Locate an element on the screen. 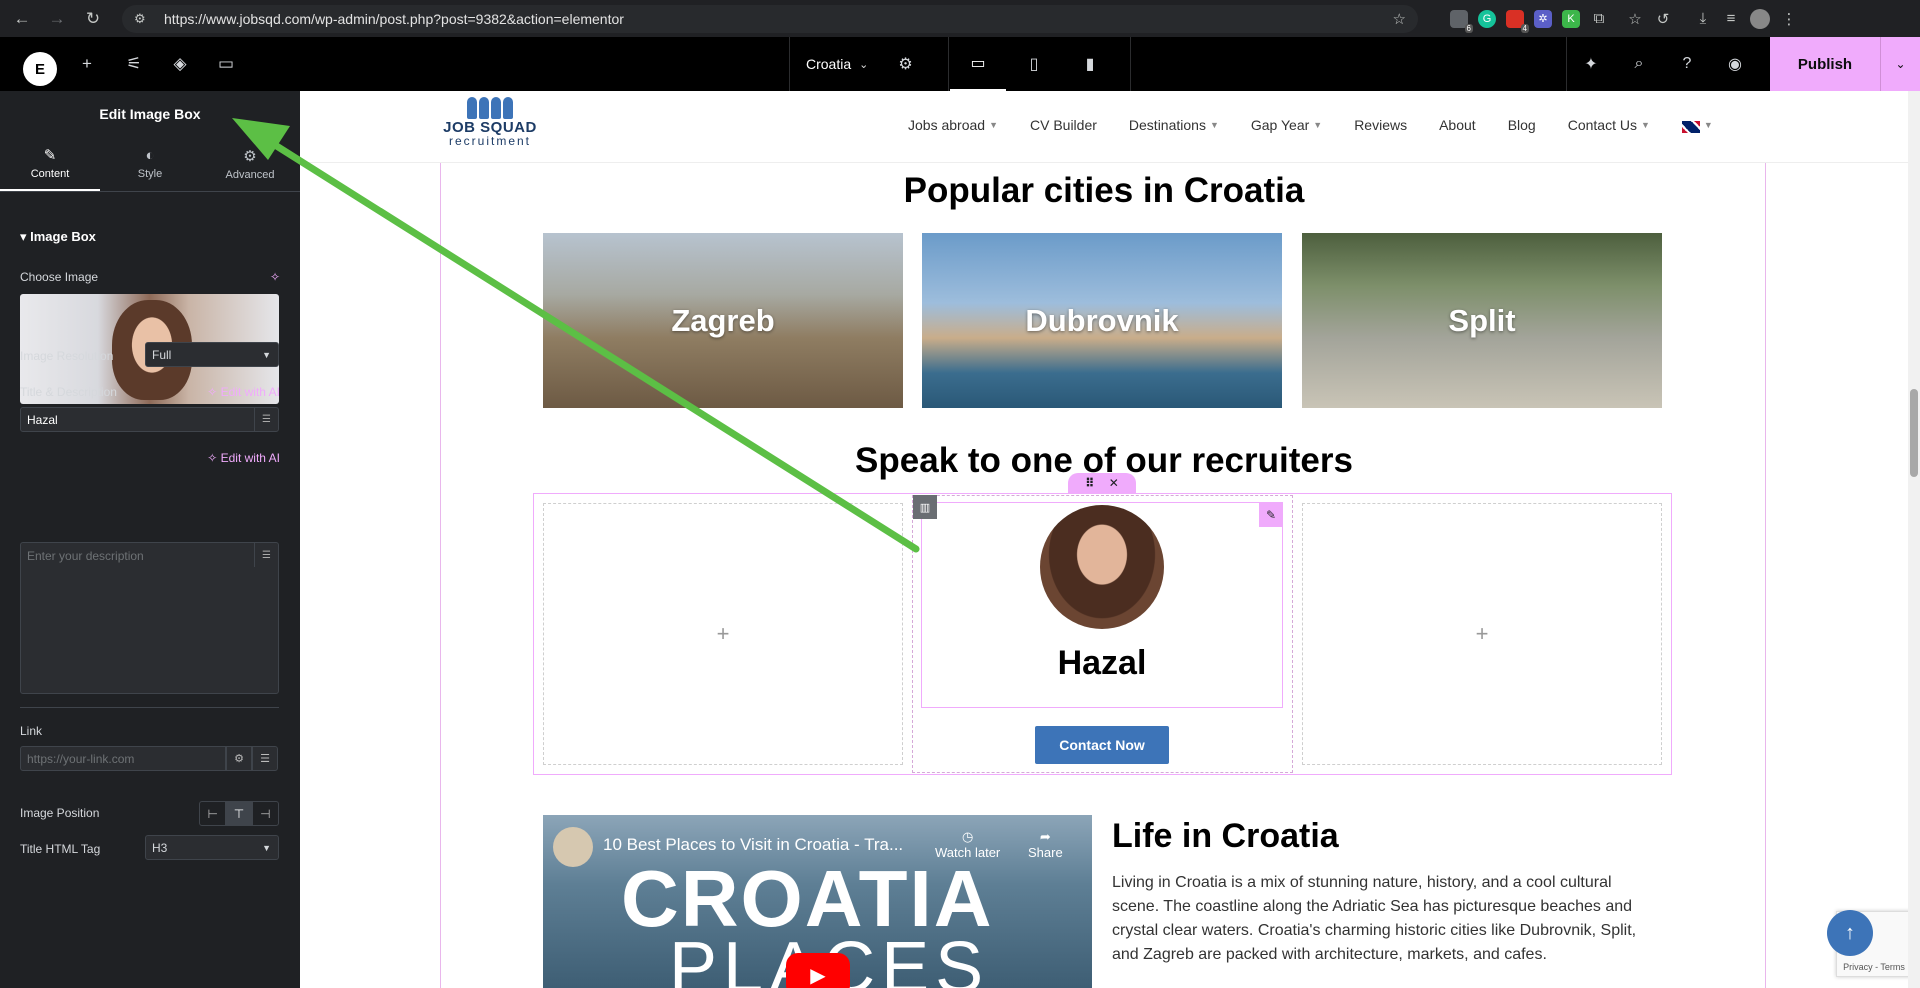  description-textarea: Enter your description ☰ is located at coordinates (149, 618).